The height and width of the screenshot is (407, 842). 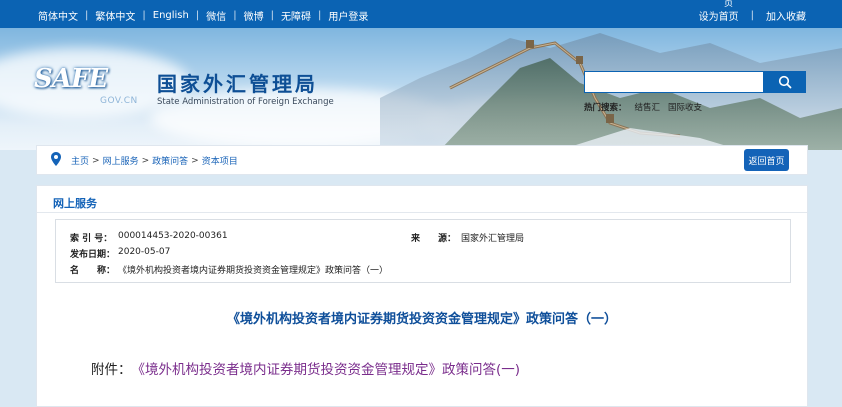 I want to click on breadcrumb: 主页 > 网上服务 > 政策问答 > 资本项目, so click(x=154, y=161).